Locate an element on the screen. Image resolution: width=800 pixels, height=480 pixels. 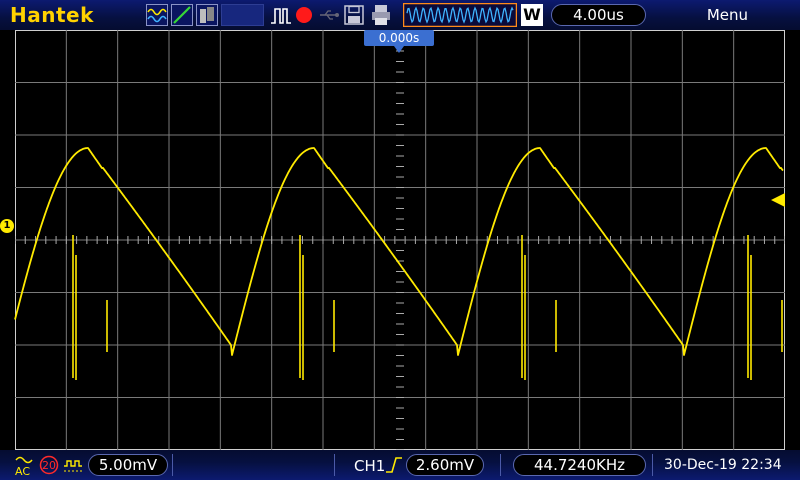
ac-coupling-icon: AC is located at coordinates (24, 466).